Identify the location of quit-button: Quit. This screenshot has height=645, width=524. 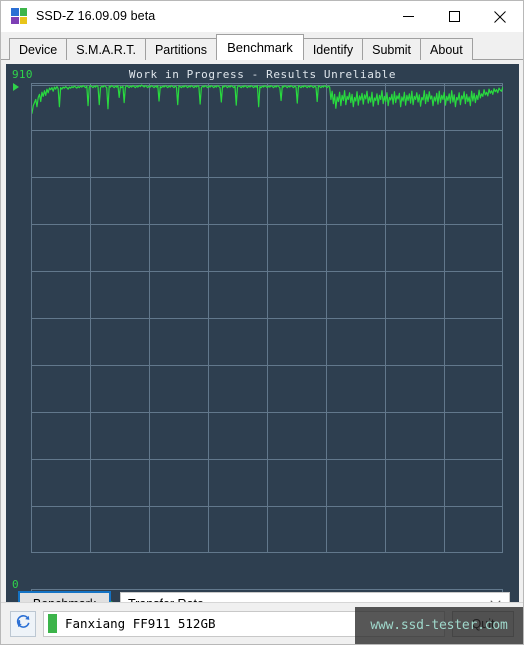
(483, 623).